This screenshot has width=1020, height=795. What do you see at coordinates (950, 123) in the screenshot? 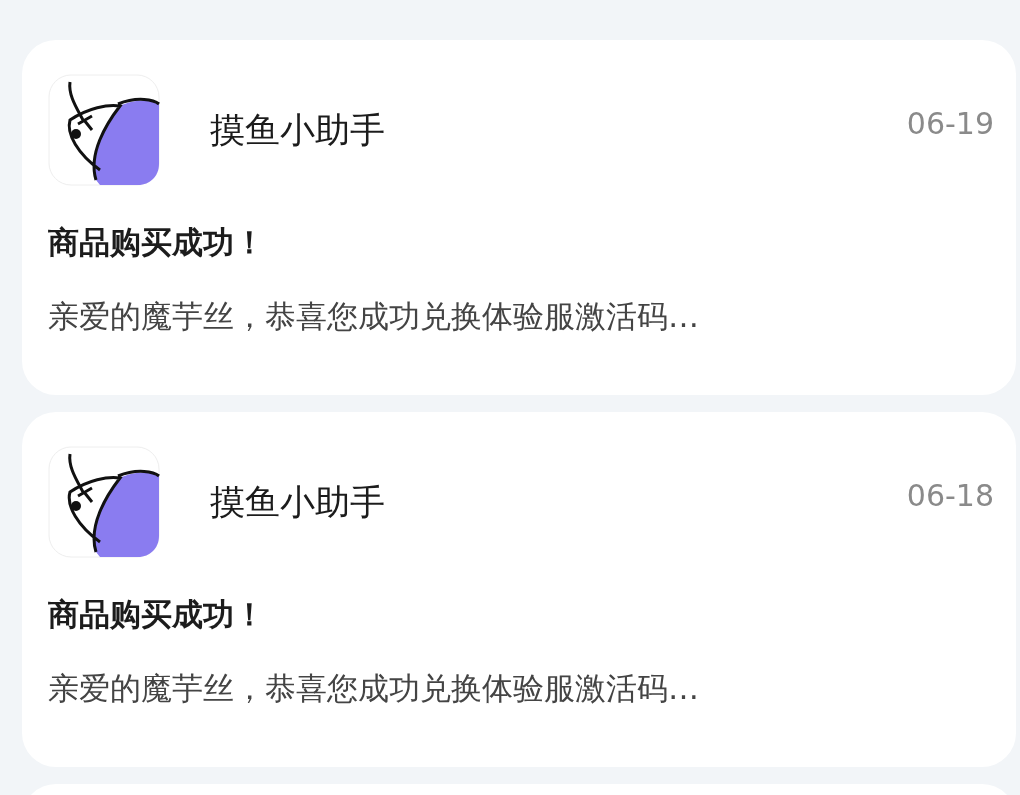
I see `message-date: 06-19` at bounding box center [950, 123].